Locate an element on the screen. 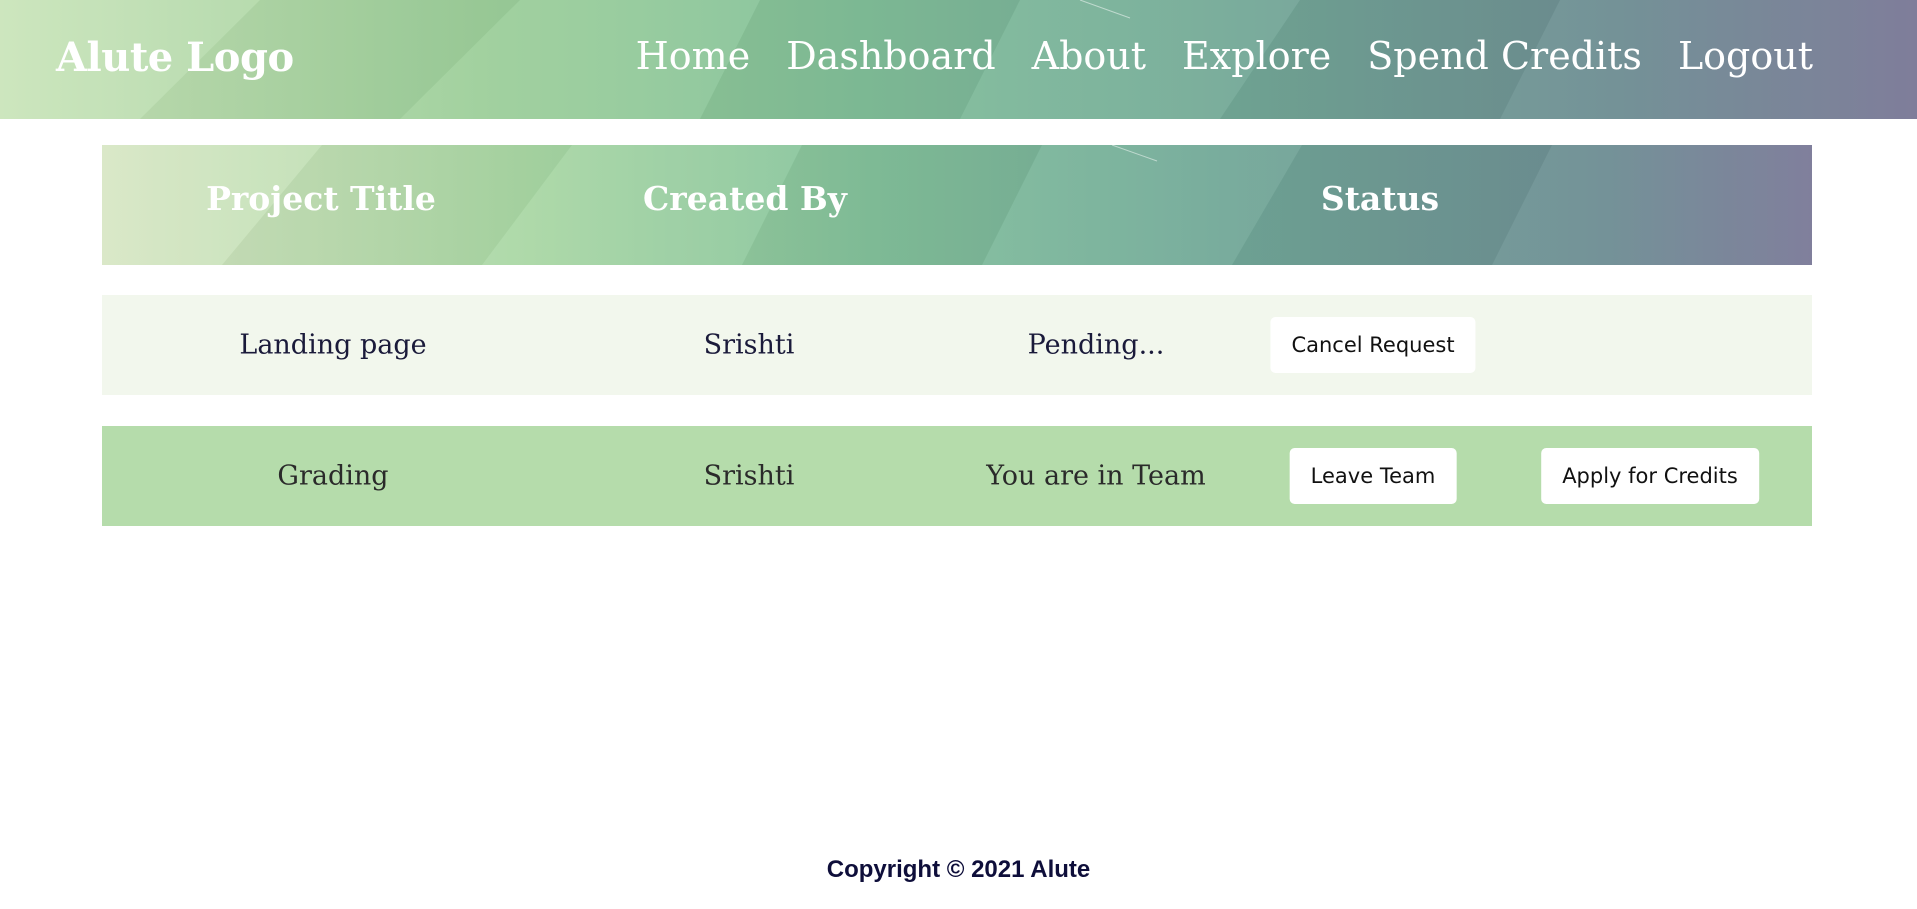  nav-dashboard-link: Dashboard is located at coordinates (890, 56).